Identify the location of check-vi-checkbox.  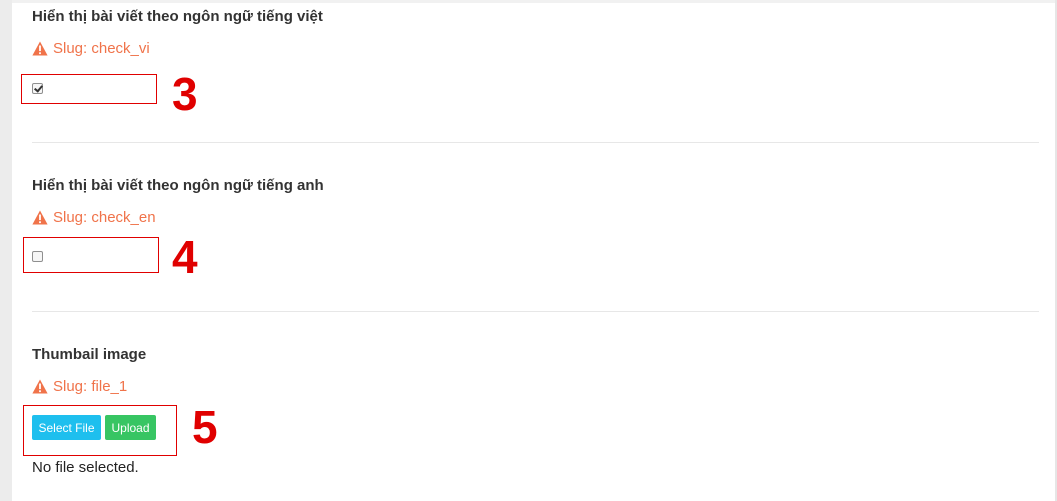
(37, 88).